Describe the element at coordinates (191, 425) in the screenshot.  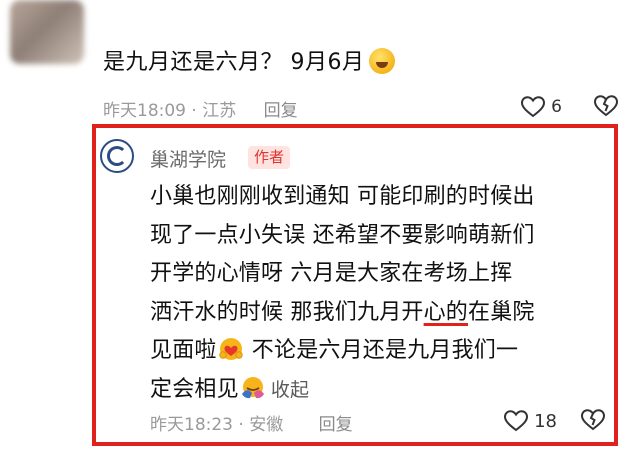
I see `reply-time: 昨天18:23` at that location.